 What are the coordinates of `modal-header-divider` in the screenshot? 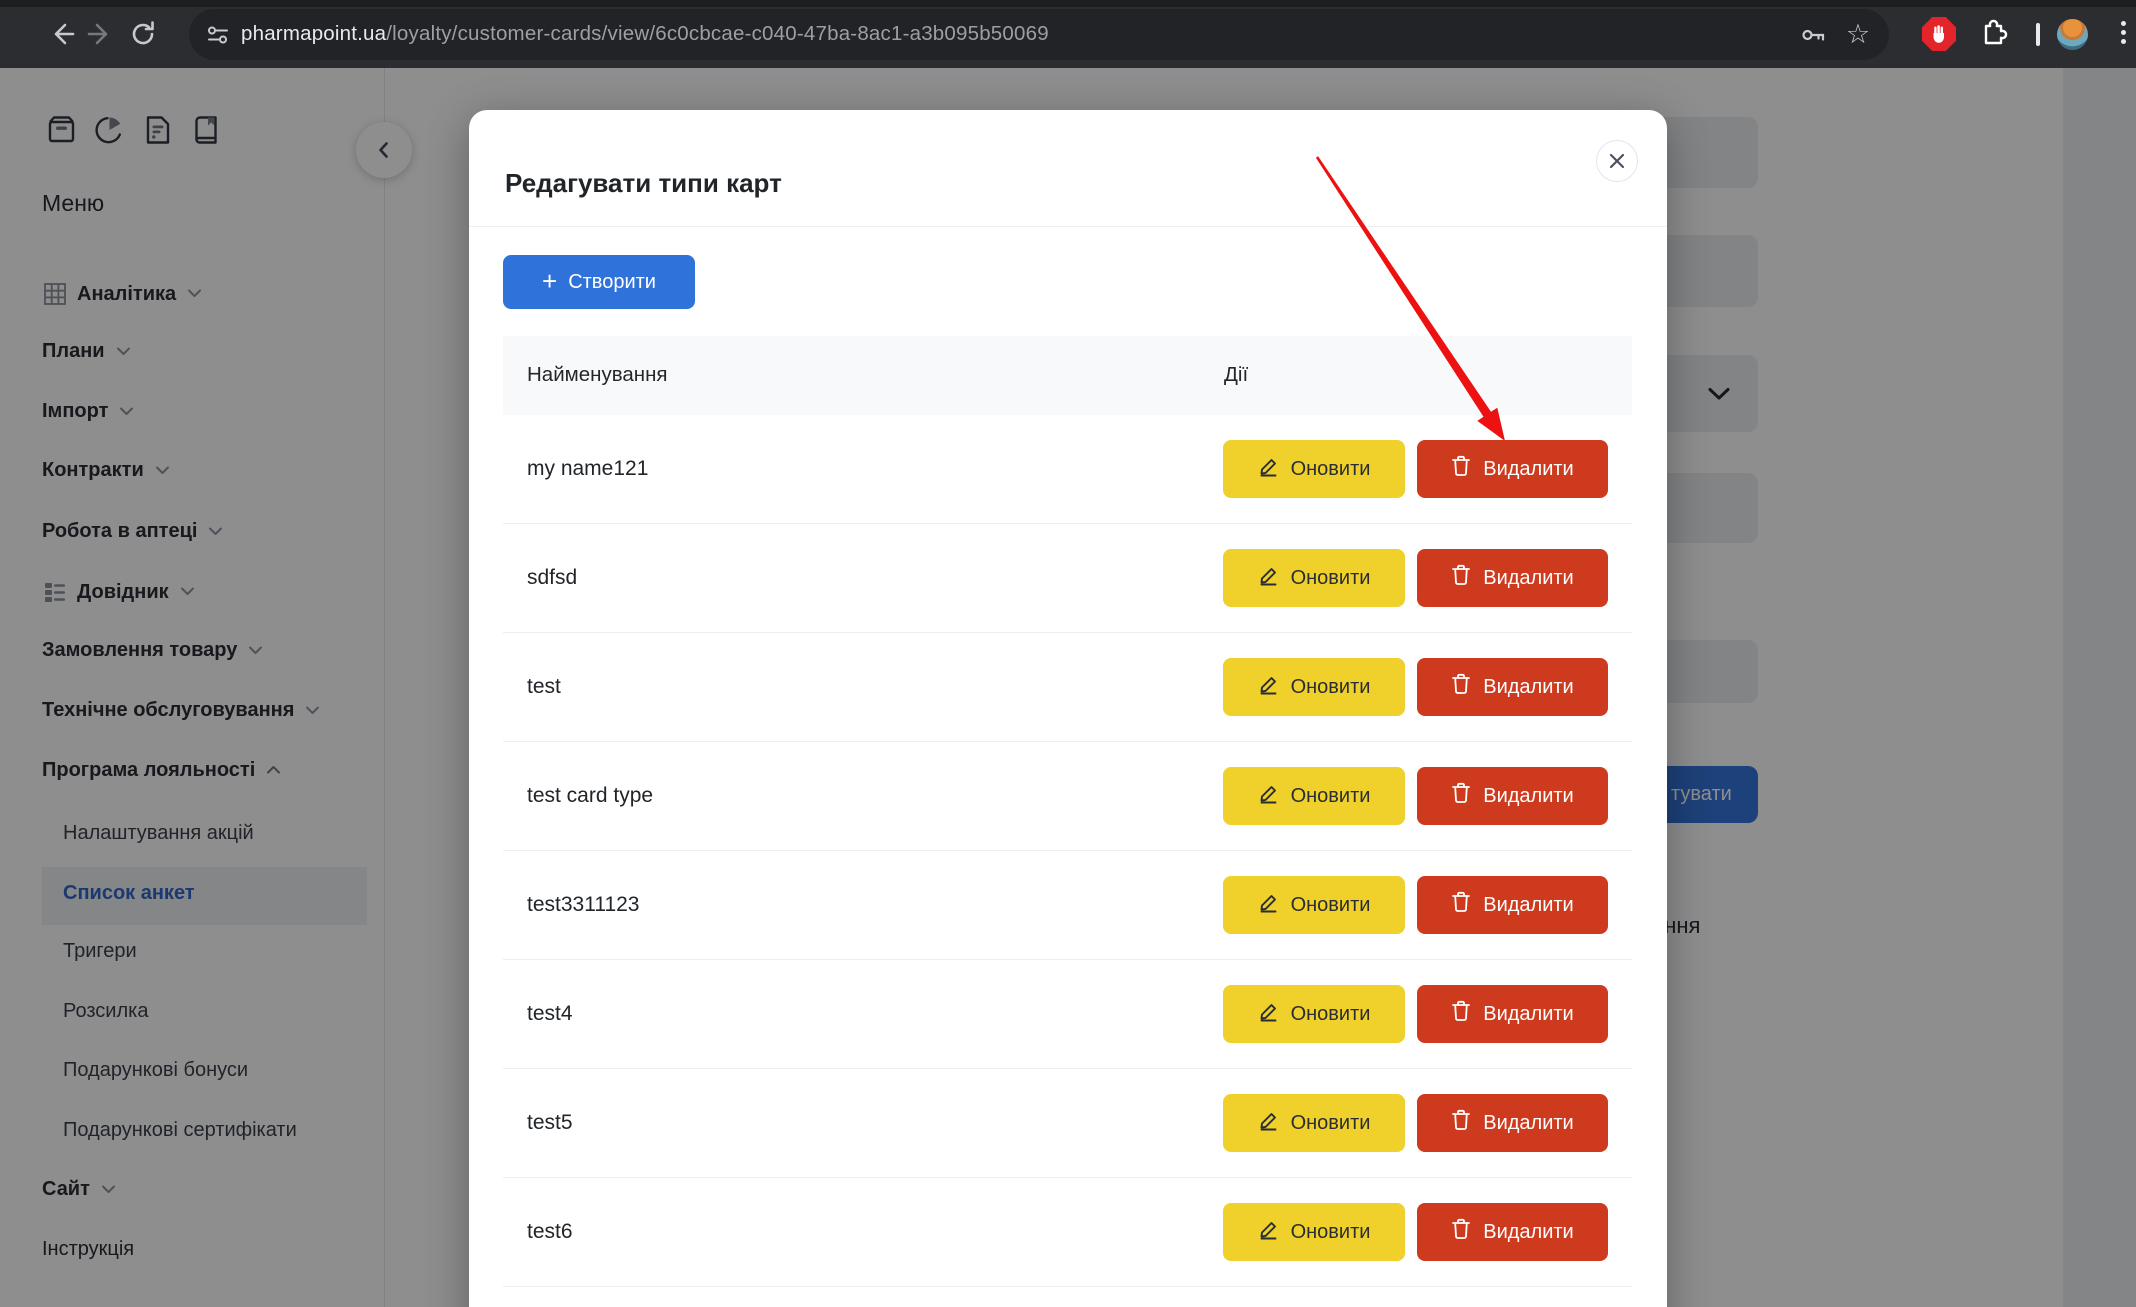 It's located at (1068, 226).